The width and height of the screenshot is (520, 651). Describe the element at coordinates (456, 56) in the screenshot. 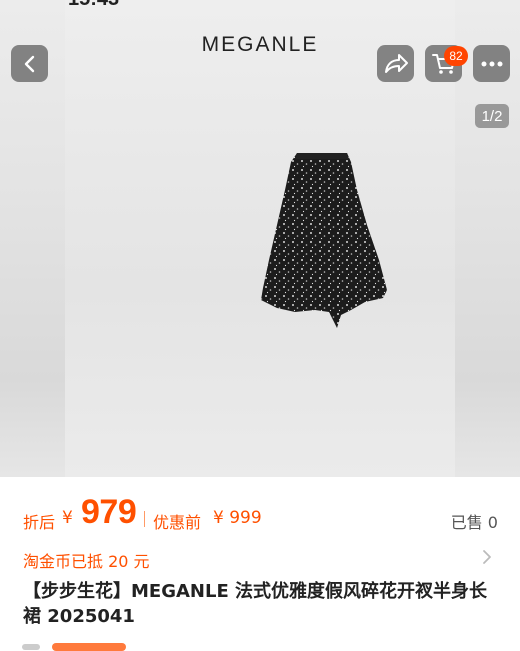

I see `cart-count-badge: 82` at that location.